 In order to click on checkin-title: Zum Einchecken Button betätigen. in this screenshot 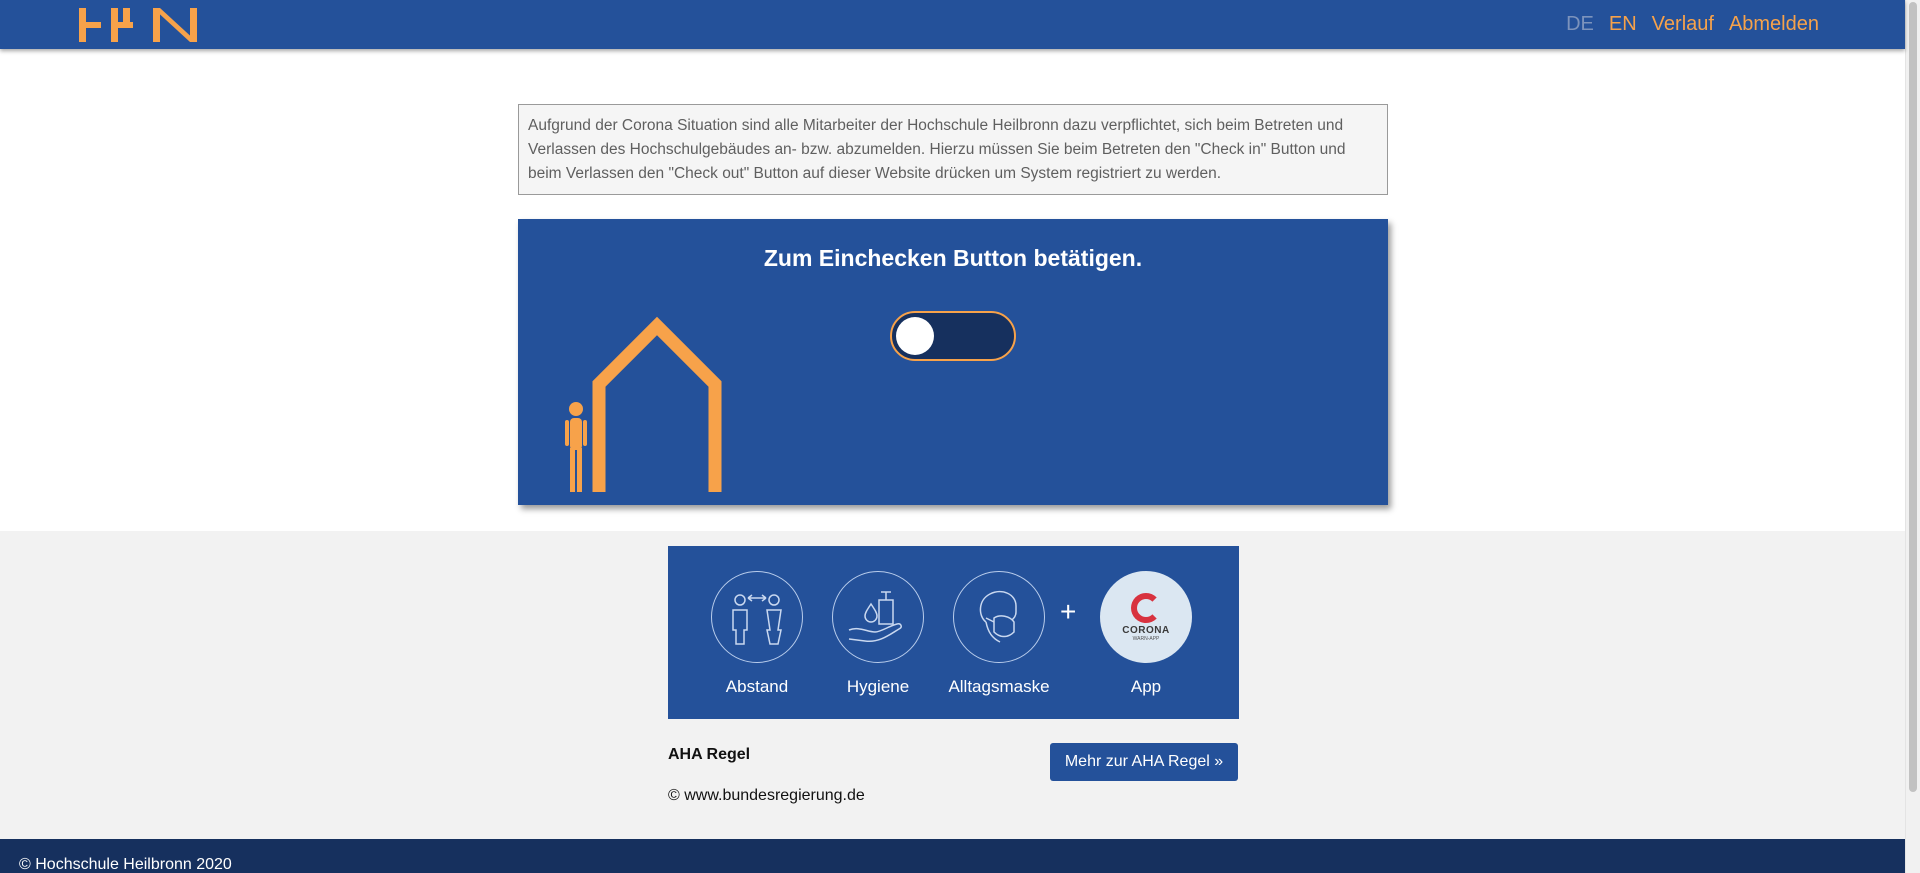, I will do `click(953, 258)`.